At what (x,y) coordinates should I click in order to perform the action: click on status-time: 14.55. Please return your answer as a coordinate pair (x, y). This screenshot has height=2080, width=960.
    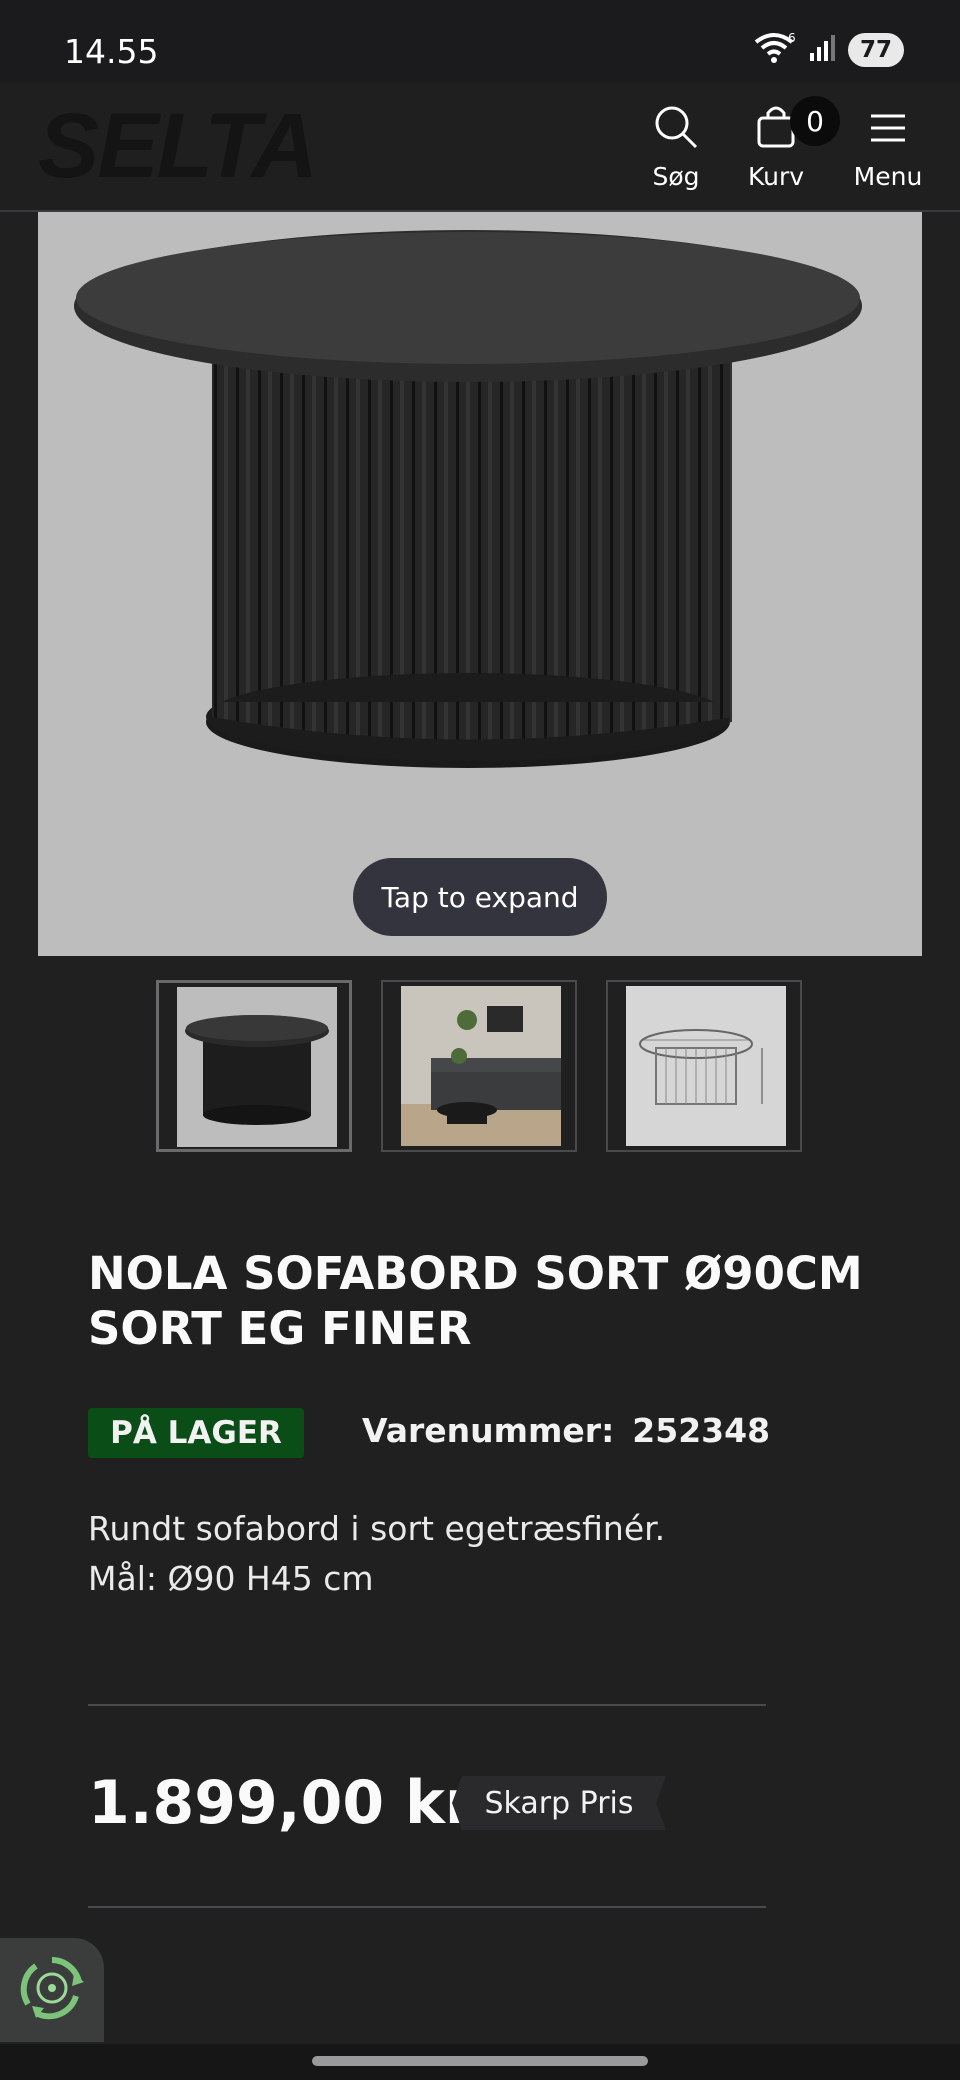
    Looking at the image, I should click on (111, 51).